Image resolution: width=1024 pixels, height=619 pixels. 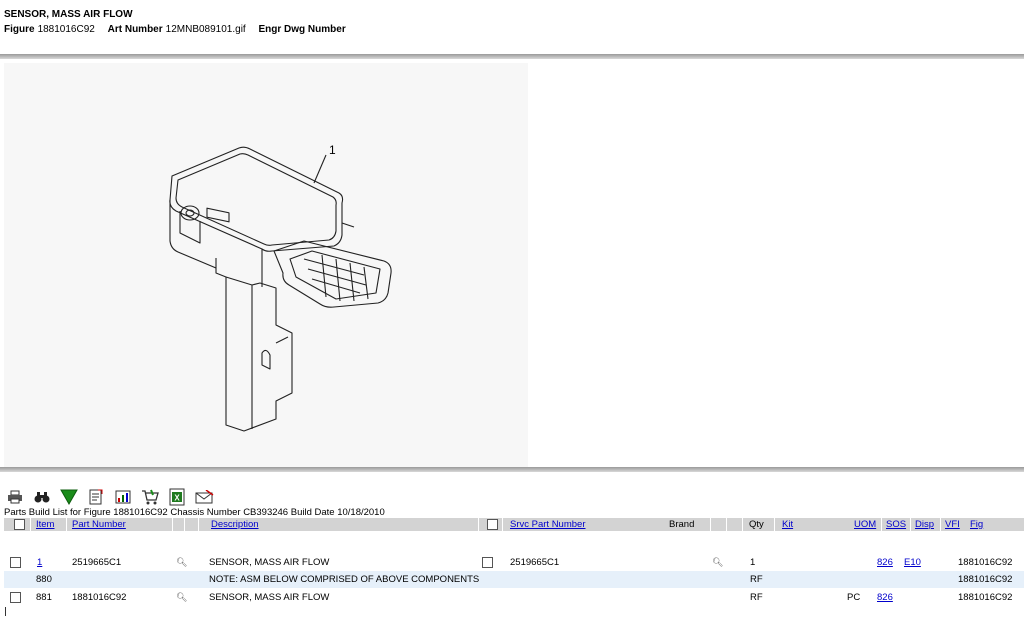 I want to click on binoculars-icon, so click(x=42, y=497).